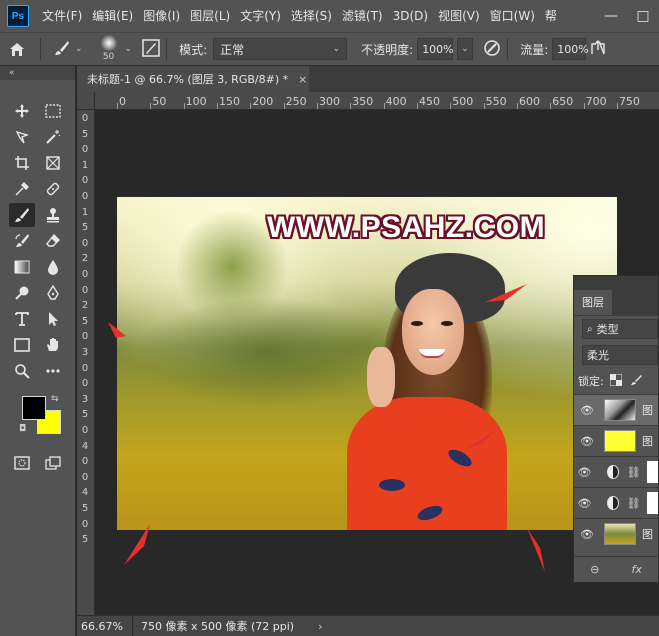  I want to click on foreground-color-swatch, so click(34, 408).